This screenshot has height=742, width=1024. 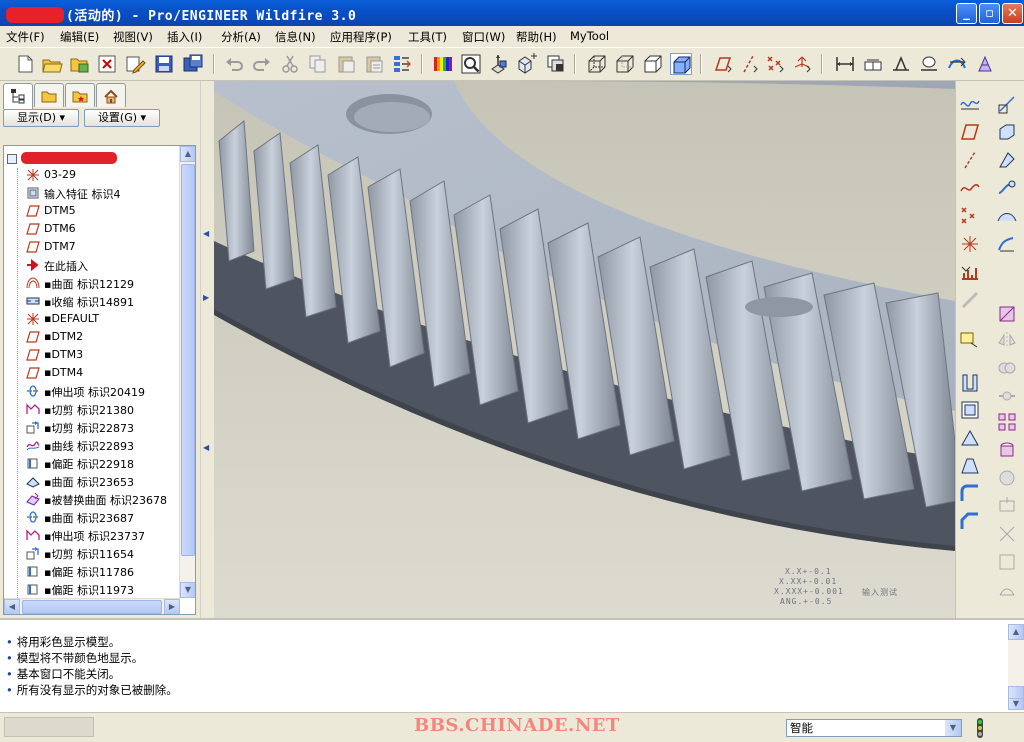 I want to click on project-tool-icon, so click(x=1007, y=562).